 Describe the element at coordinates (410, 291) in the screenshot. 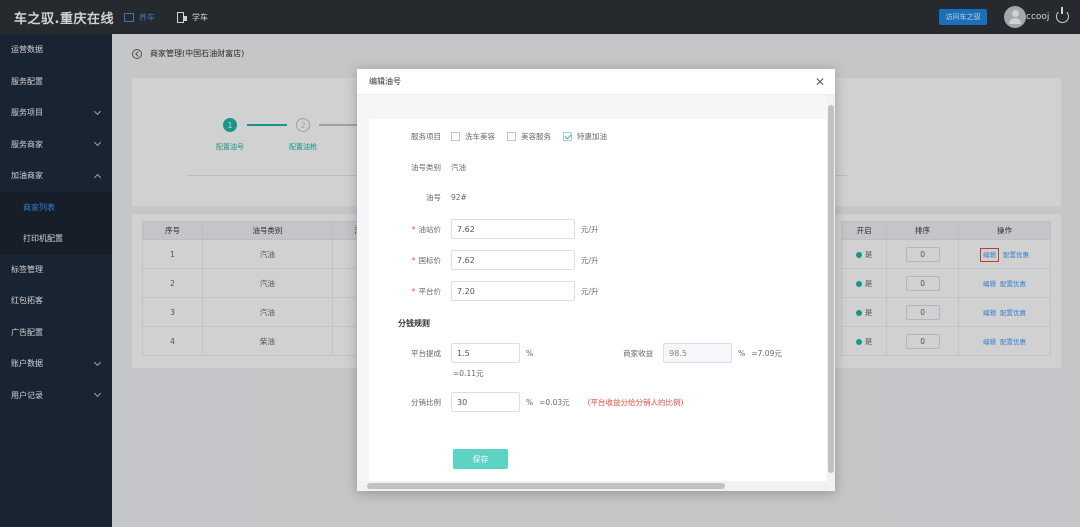

I see `platform-price-label-wrap: * 平台价` at that location.